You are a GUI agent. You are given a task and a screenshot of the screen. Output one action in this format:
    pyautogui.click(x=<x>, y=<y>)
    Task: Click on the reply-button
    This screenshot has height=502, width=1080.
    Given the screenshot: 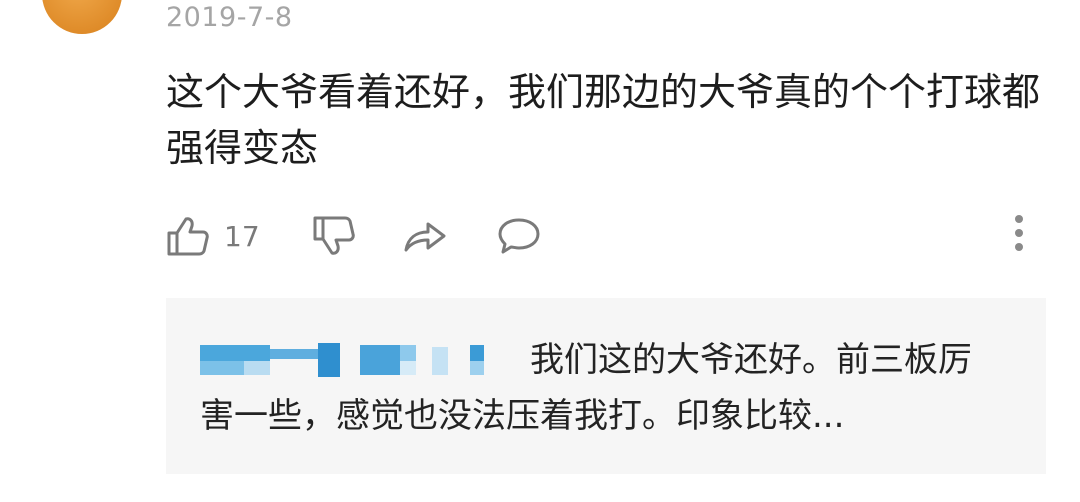 What is the action you would take?
    pyautogui.click(x=519, y=236)
    